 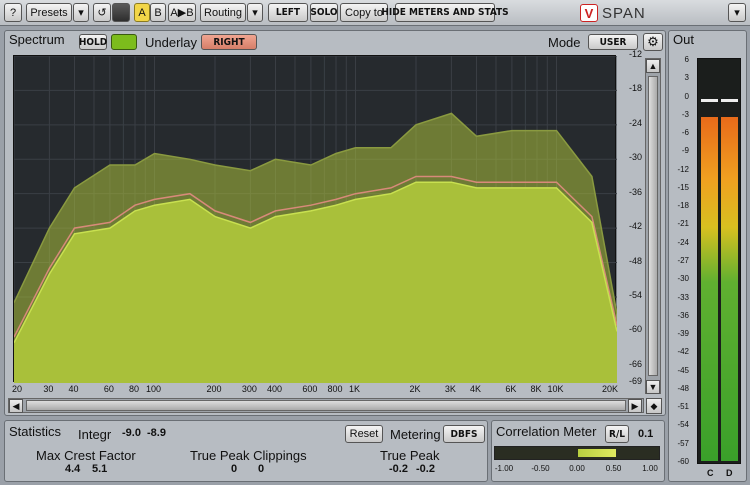 What do you see at coordinates (564, 42) in the screenshot?
I see `mode-label: Mode` at bounding box center [564, 42].